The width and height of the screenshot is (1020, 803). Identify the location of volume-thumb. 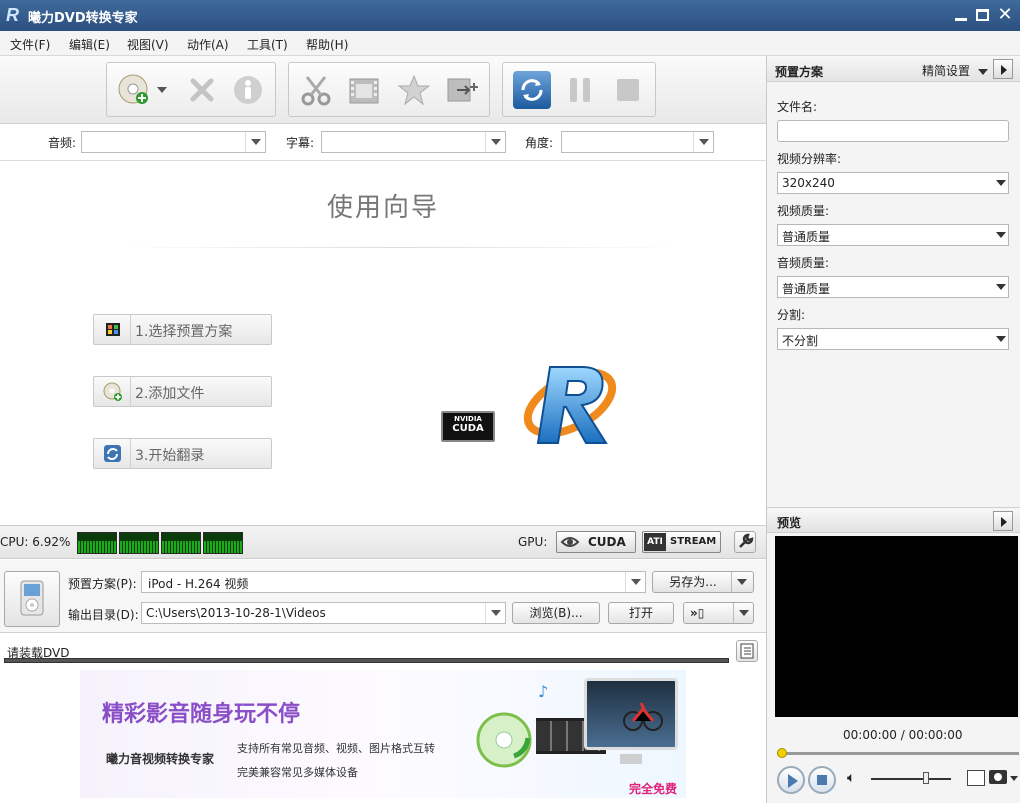
(925, 778).